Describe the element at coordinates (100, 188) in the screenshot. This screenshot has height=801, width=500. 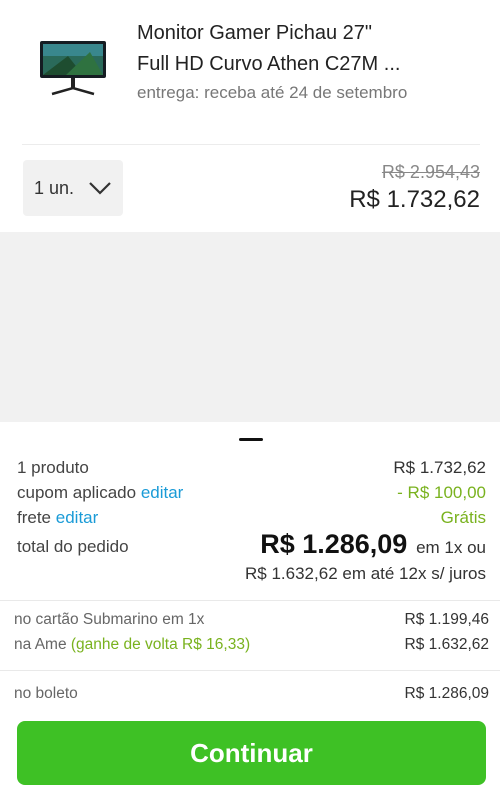
I see `chevron-down-icon` at that location.